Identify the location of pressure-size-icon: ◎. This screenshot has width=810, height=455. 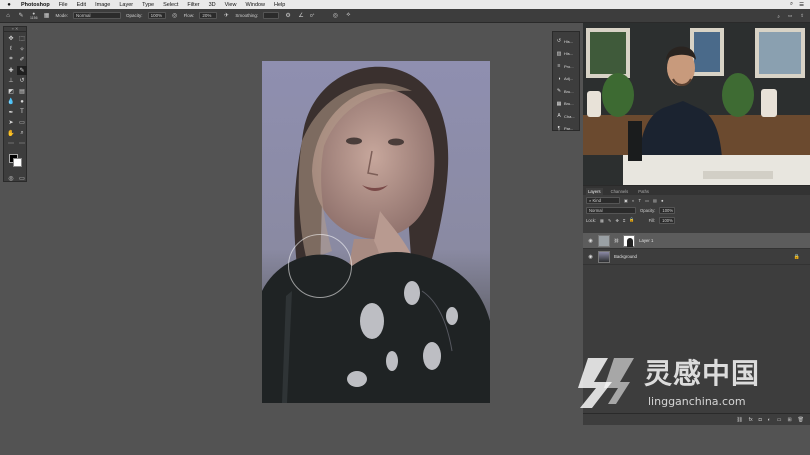
(335, 16).